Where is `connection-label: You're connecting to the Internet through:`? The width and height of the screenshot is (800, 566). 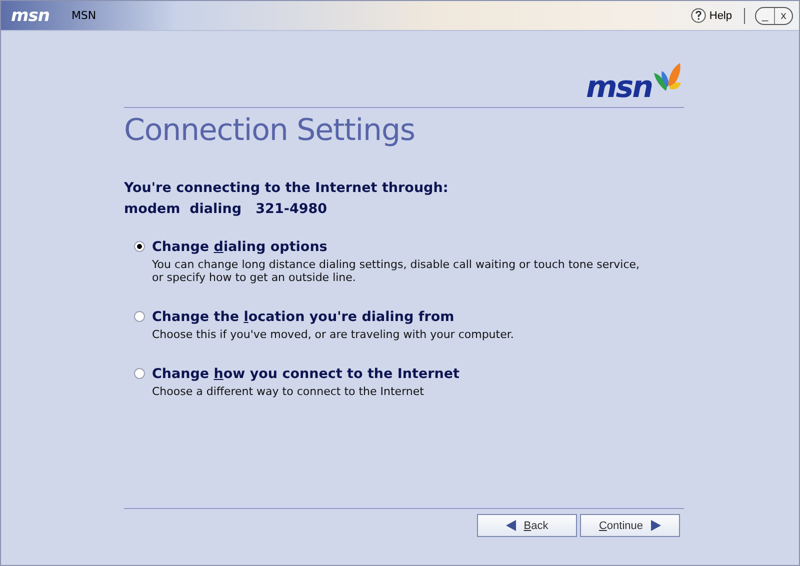
connection-label: You're connecting to the Internet through: is located at coordinates (287, 188).